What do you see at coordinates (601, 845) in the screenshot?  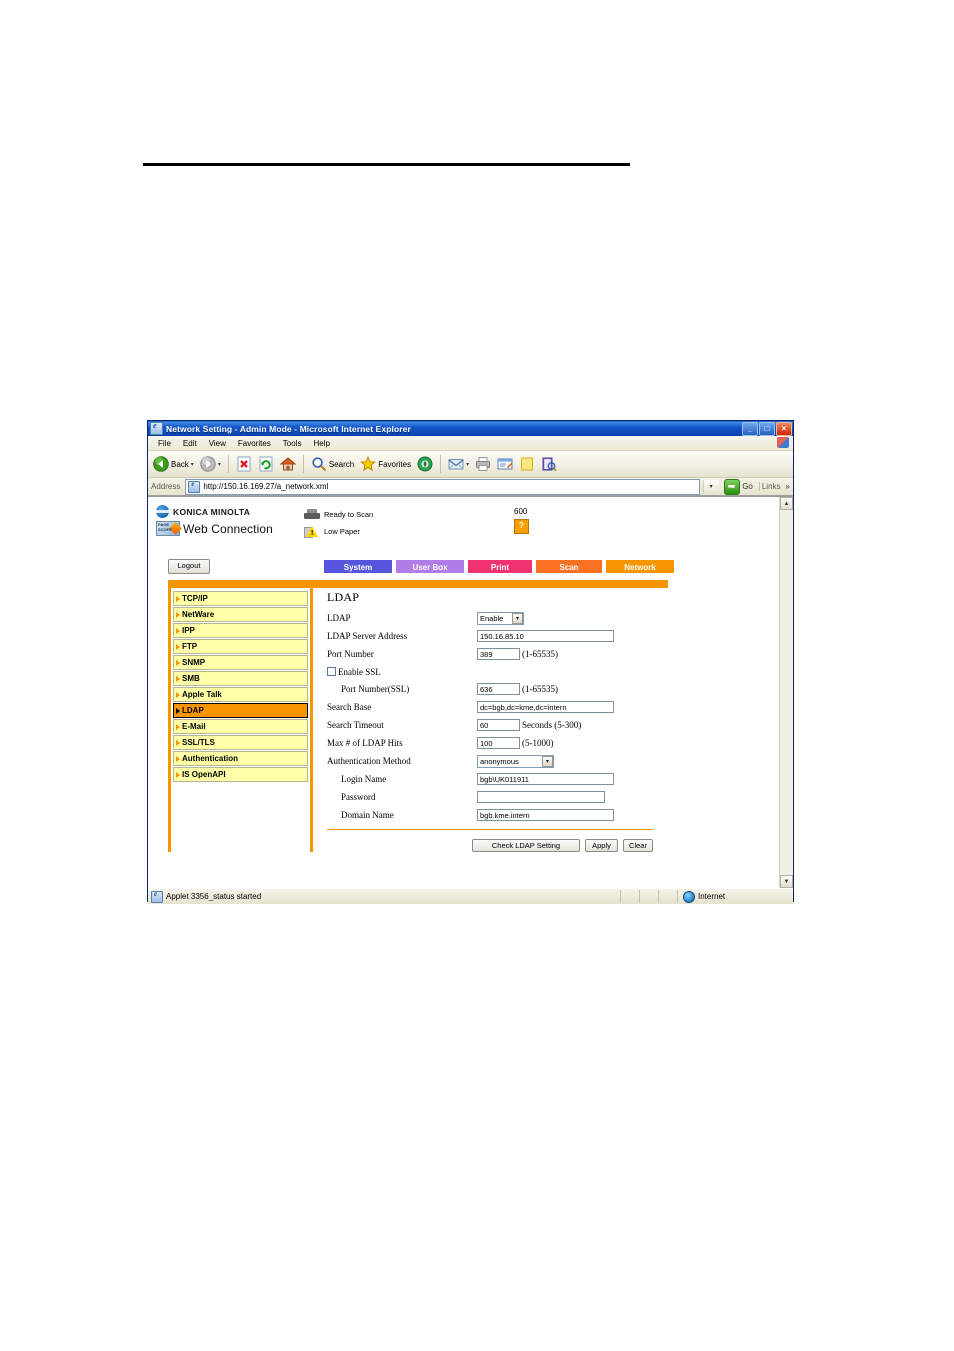 I see `apply-button: Apply` at bounding box center [601, 845].